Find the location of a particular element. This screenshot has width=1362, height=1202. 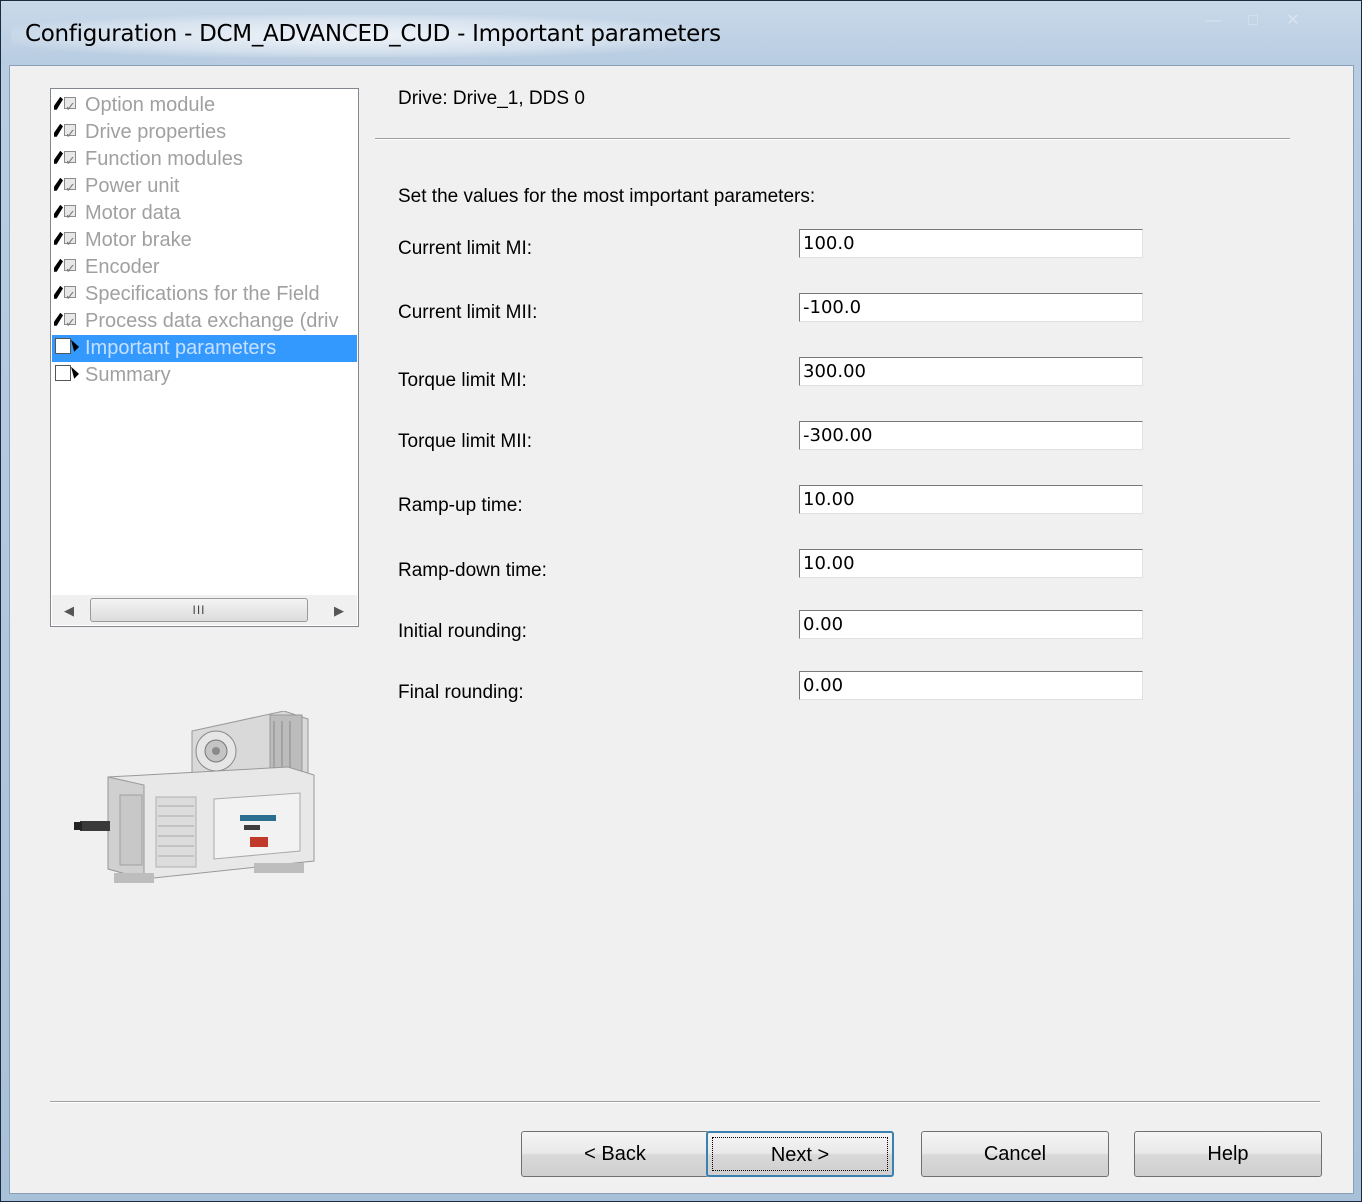

label-final-rounding: Final rounding: is located at coordinates (461, 692).